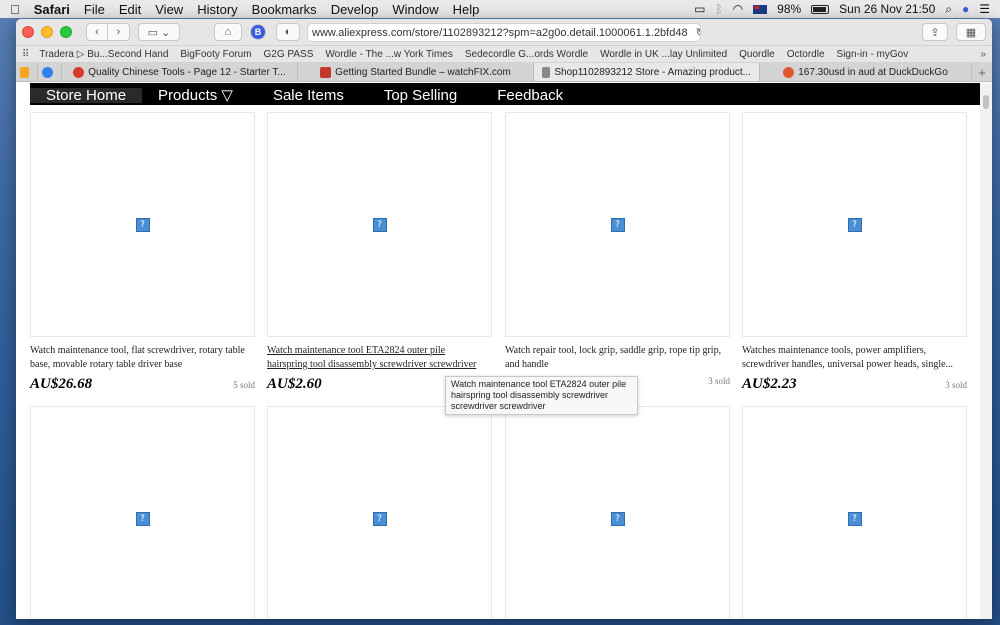  I want to click on nav-feedback: Feedback, so click(530, 95).